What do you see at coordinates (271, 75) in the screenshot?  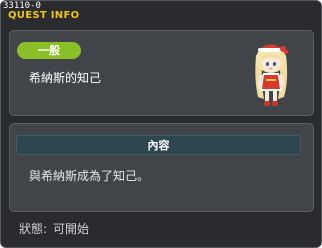 I see `npc-portrait-icon` at bounding box center [271, 75].